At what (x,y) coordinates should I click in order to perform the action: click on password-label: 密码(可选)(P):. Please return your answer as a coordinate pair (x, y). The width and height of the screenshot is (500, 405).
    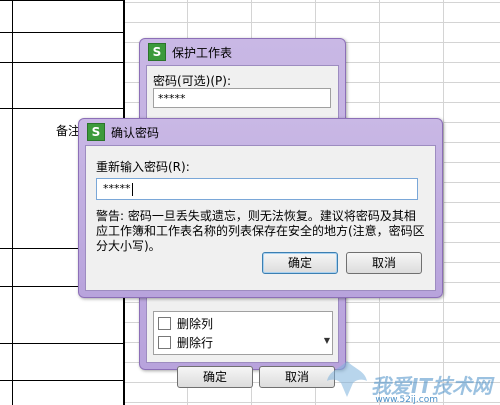
    Looking at the image, I should click on (192, 81).